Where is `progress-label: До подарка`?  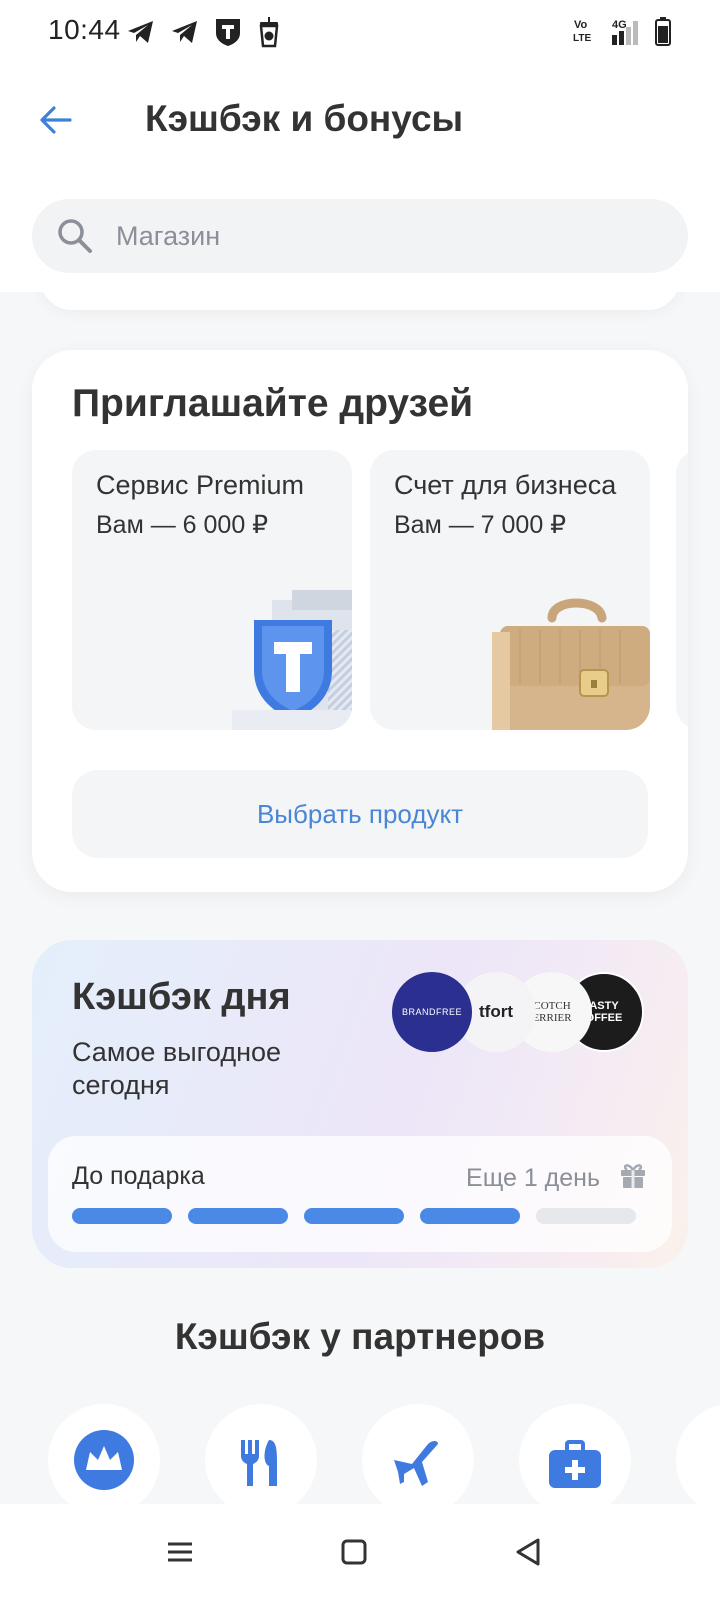
progress-label: До подарка is located at coordinates (138, 1176).